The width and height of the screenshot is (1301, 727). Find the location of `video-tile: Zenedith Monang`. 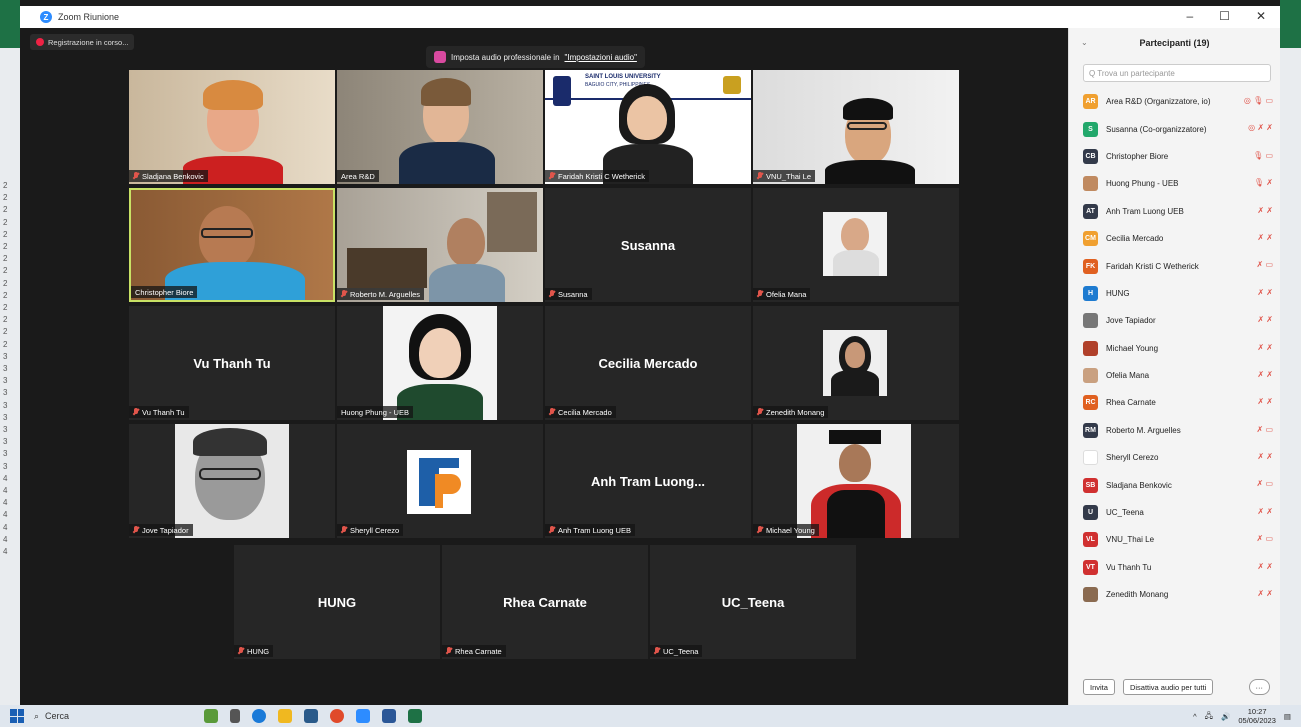

video-tile: Zenedith Monang is located at coordinates (856, 363).